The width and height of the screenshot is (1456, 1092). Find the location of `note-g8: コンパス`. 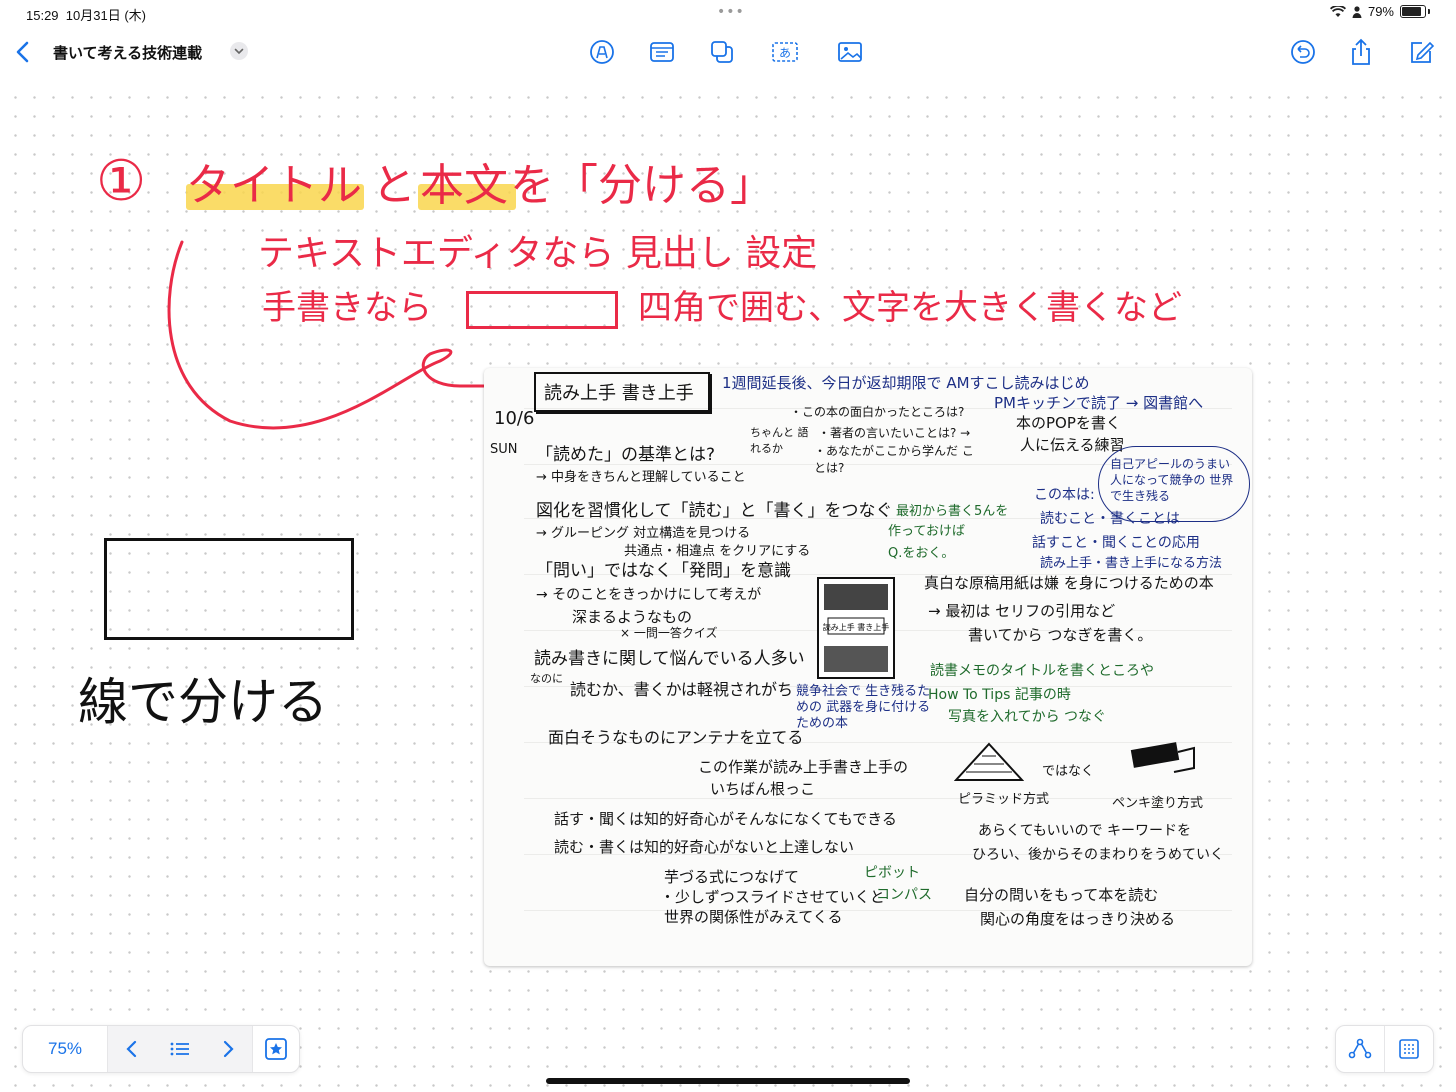

note-g8: コンパス is located at coordinates (904, 895).